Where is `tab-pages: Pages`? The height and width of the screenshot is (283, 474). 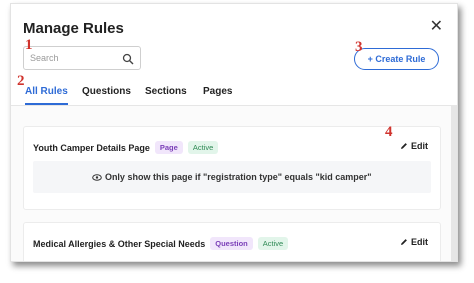 tab-pages: Pages is located at coordinates (217, 91).